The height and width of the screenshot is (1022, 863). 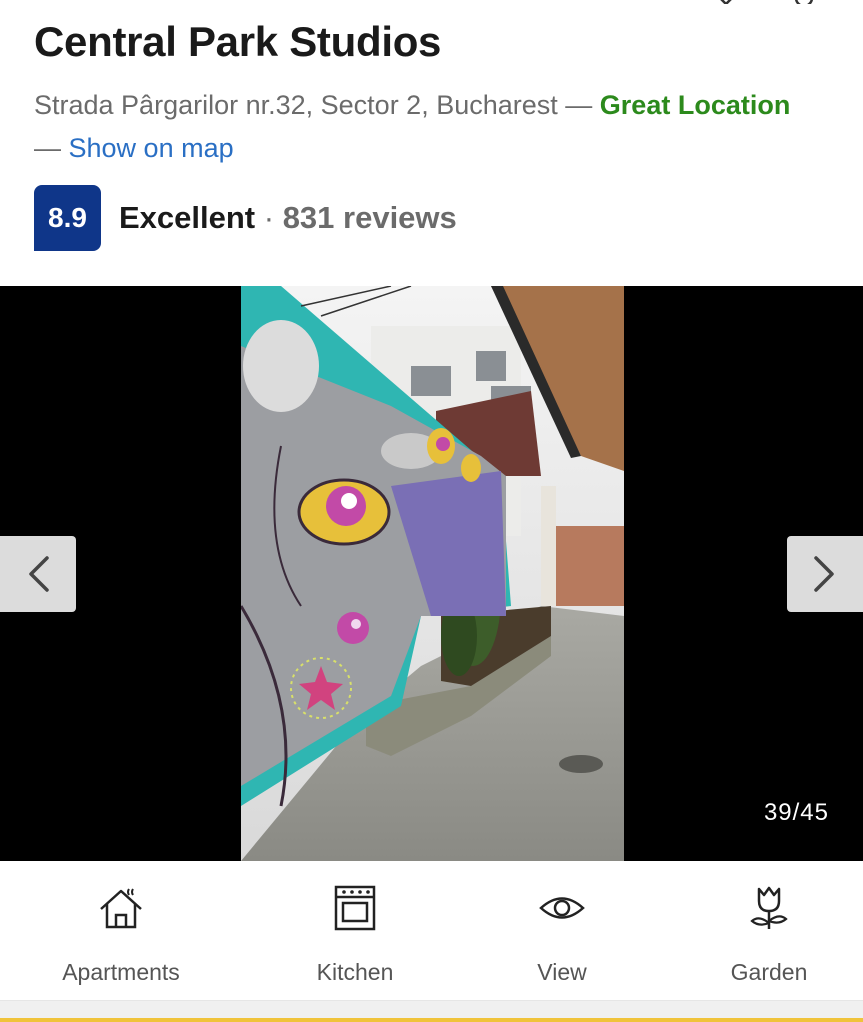 What do you see at coordinates (67, 218) in the screenshot?
I see `review-score-badge: 8.9` at bounding box center [67, 218].